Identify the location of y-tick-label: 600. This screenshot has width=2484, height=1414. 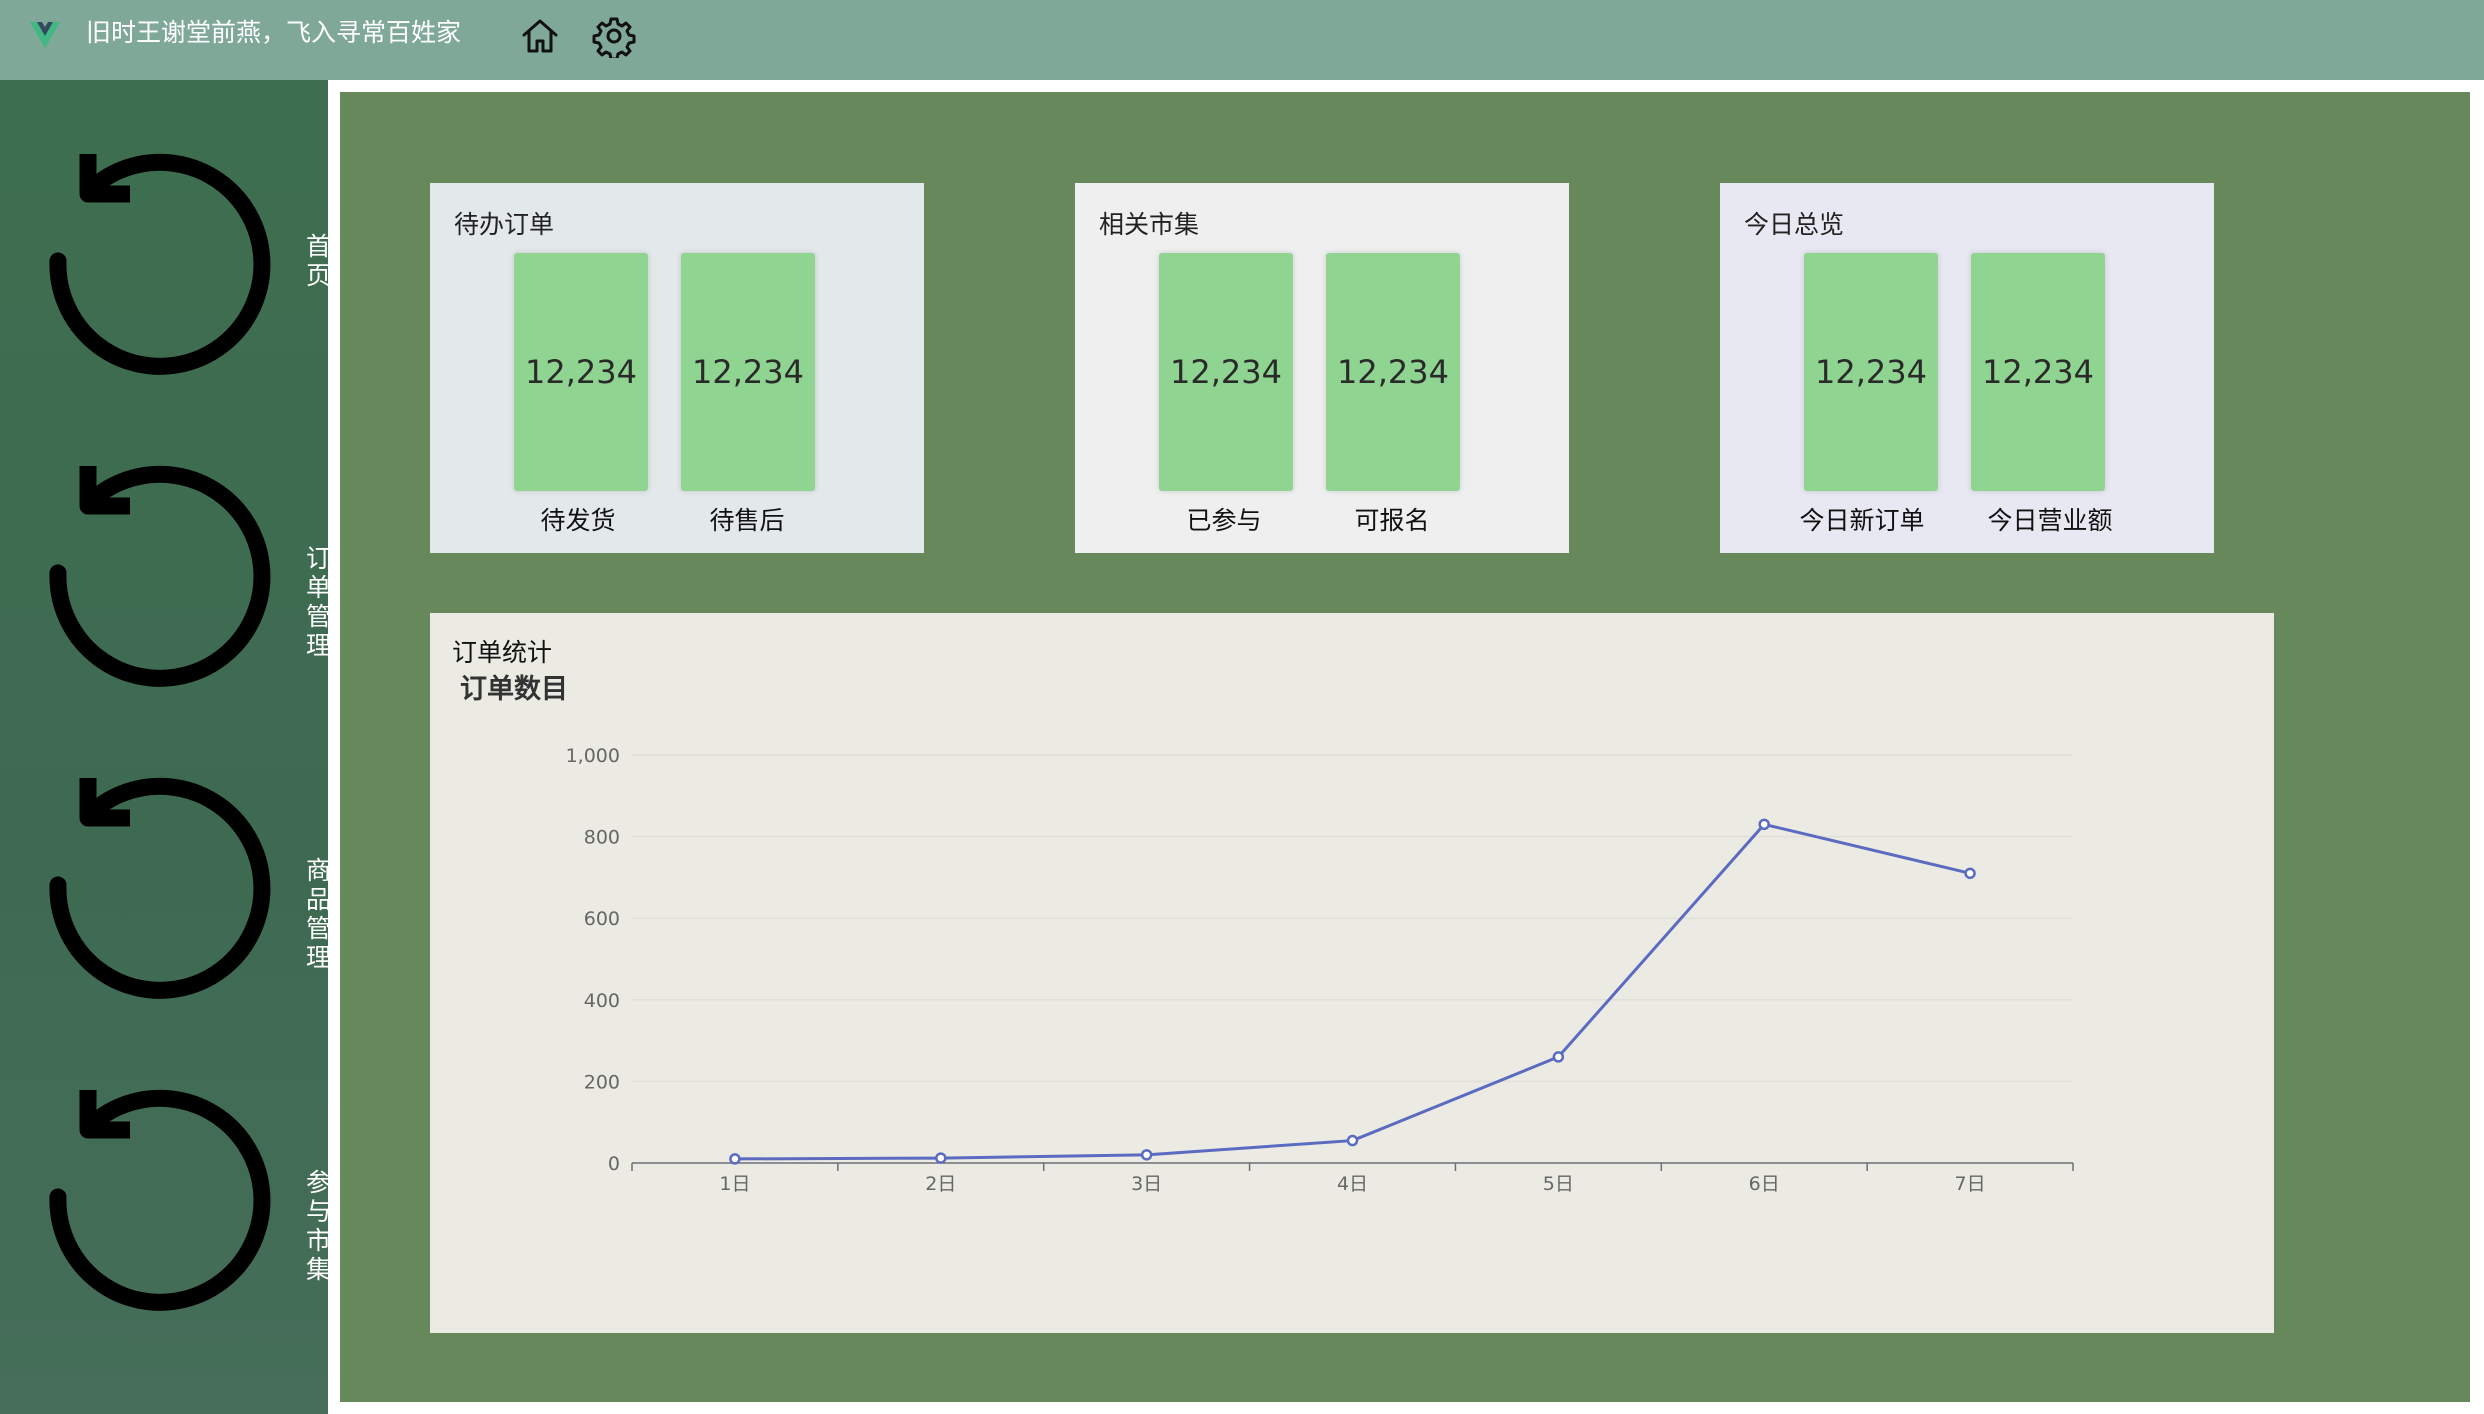
(602, 919).